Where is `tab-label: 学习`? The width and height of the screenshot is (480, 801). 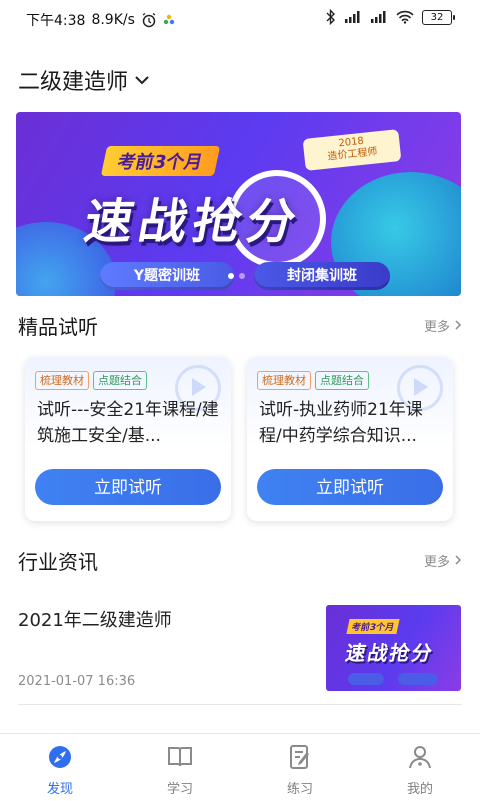
tab-label: 学习 is located at coordinates (179, 789).